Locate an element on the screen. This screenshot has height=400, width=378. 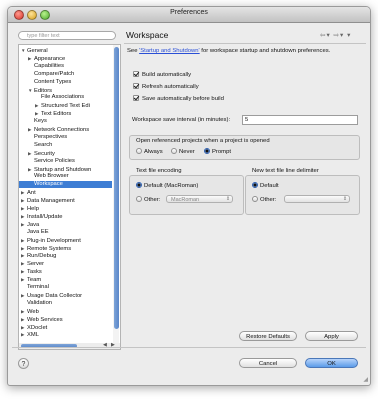
tree-item: ▶ Usage Data Collector is located at coordinates (65, 295).